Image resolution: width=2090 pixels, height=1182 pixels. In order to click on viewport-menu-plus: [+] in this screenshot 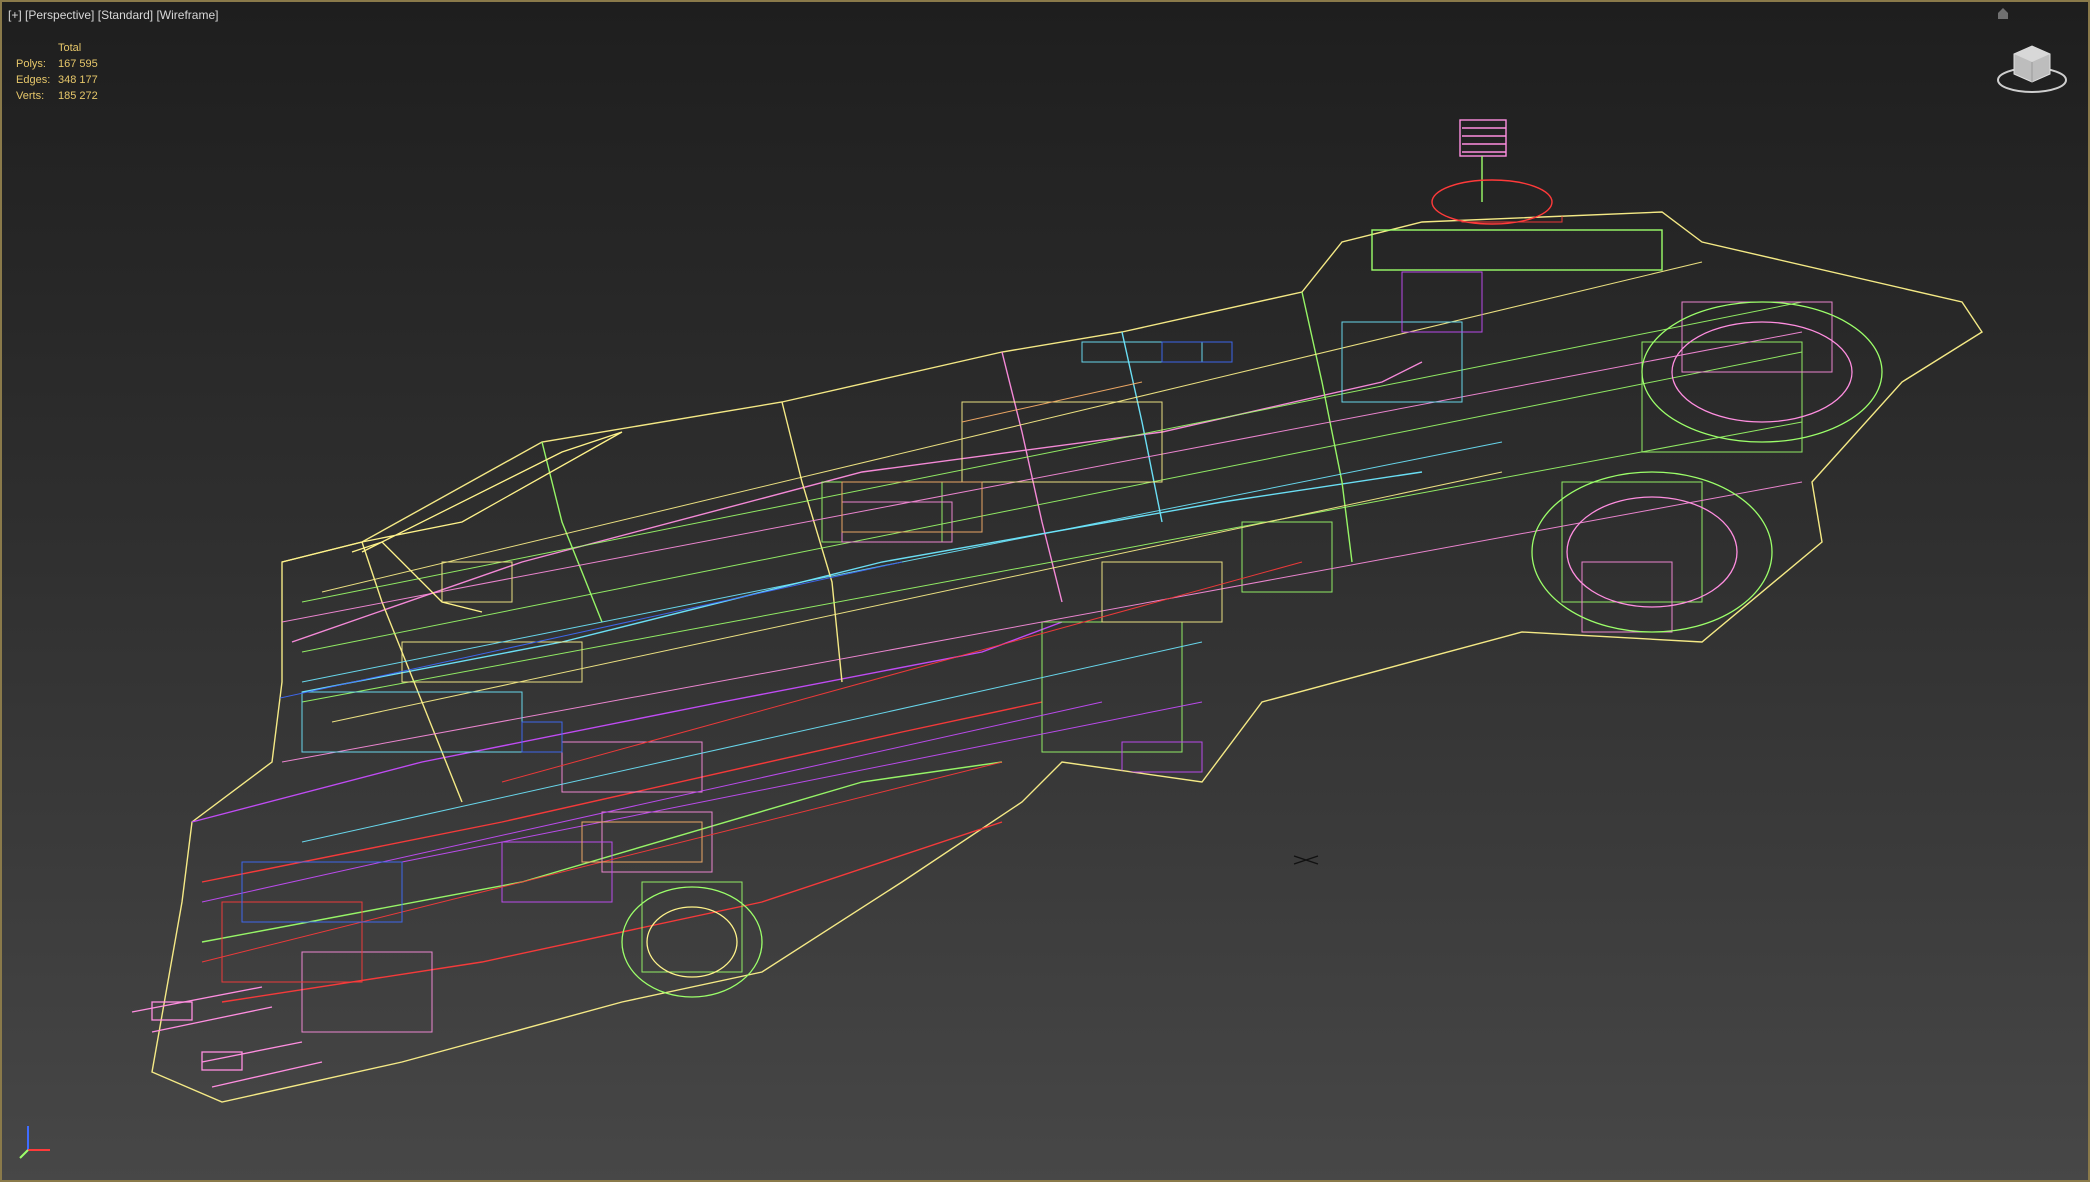, I will do `click(15, 15)`.